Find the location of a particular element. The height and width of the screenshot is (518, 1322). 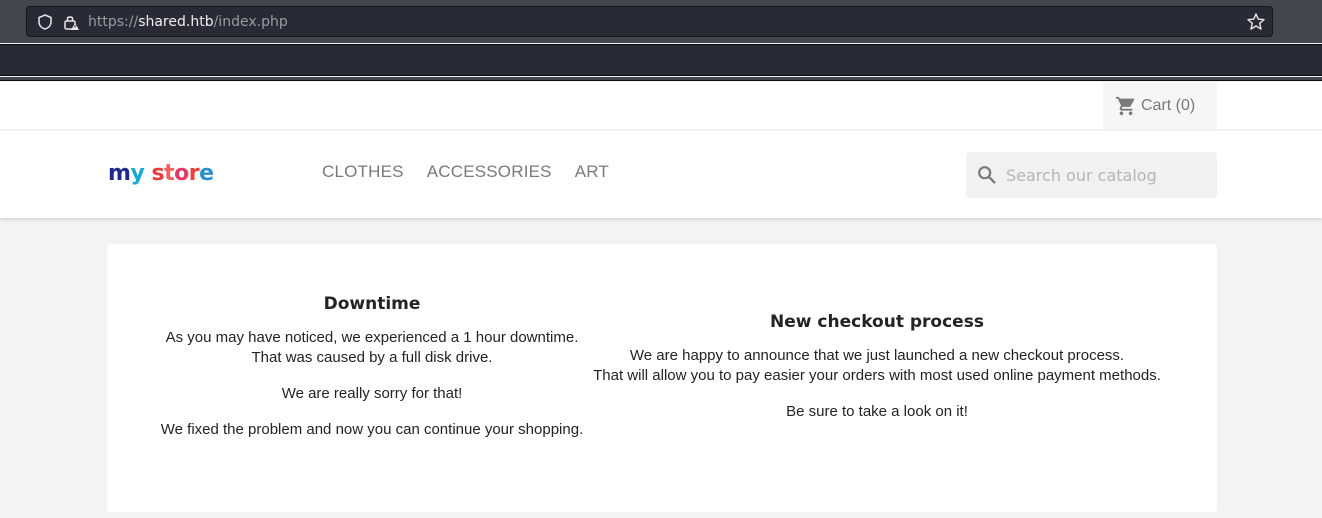

search-widget is located at coordinates (1091, 175).